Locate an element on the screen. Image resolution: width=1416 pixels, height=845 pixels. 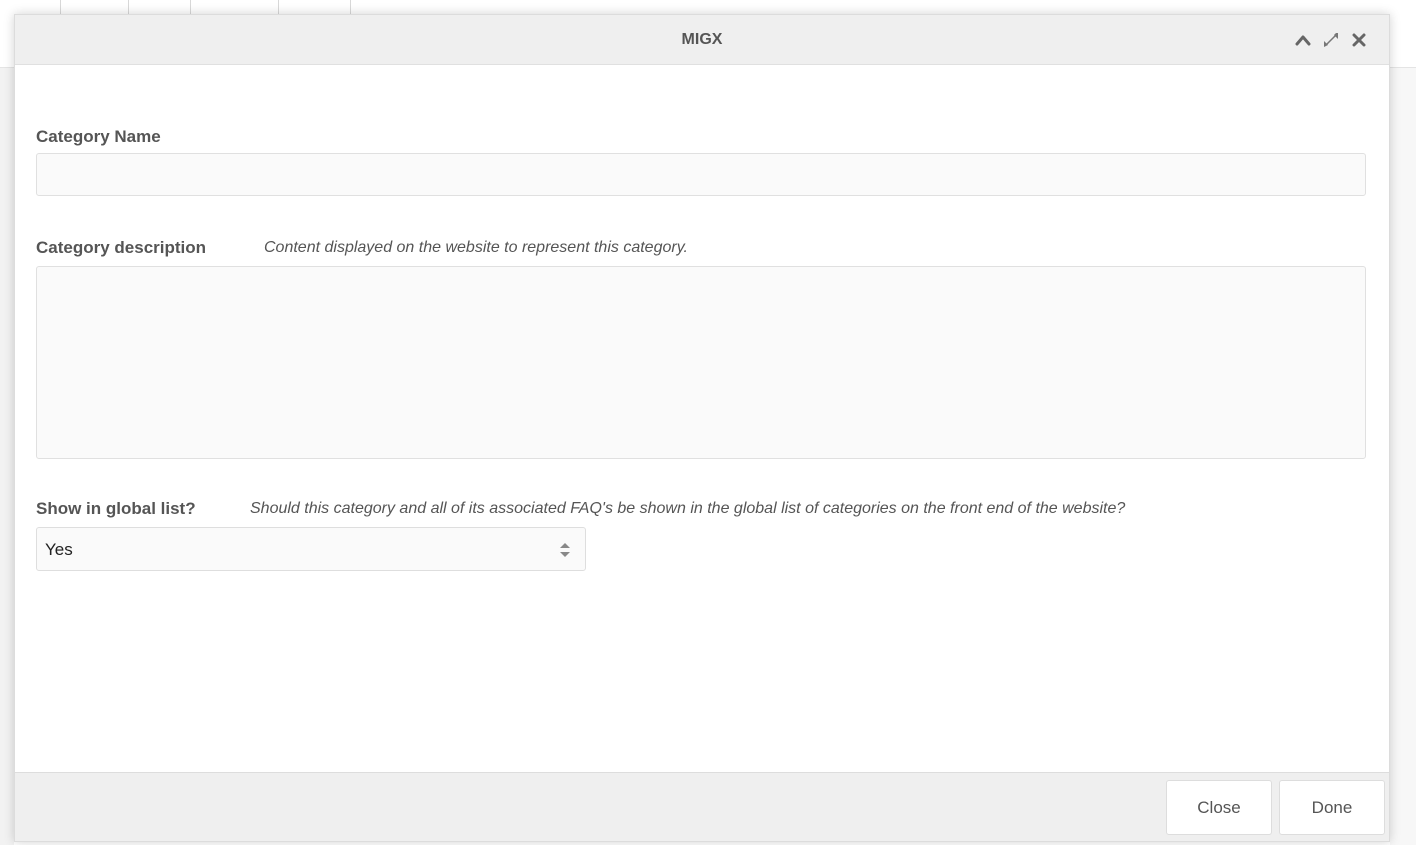
chevron-up-icon is located at coordinates (1303, 40).